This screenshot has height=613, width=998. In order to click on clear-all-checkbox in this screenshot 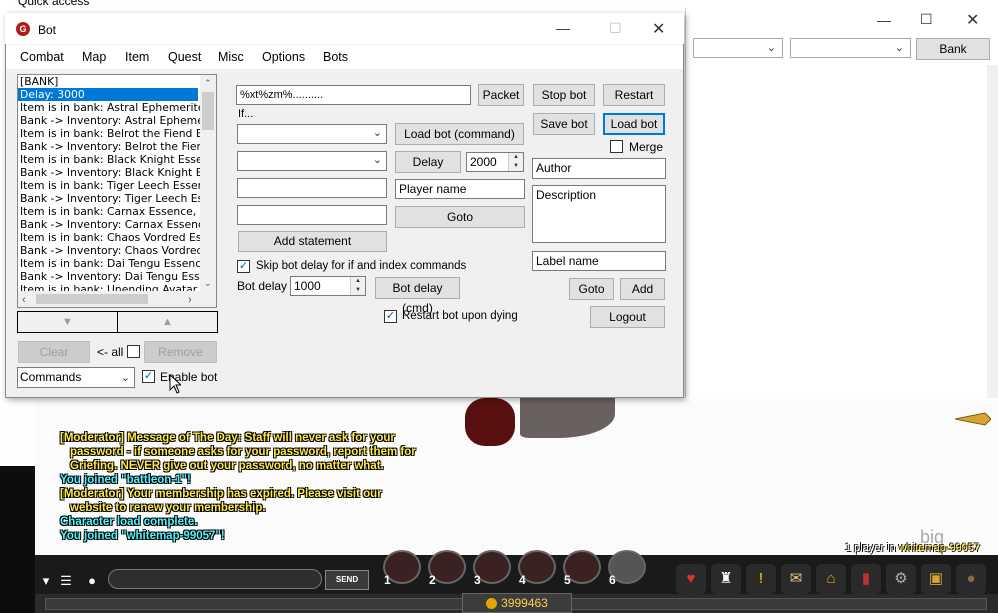, I will do `click(133, 351)`.